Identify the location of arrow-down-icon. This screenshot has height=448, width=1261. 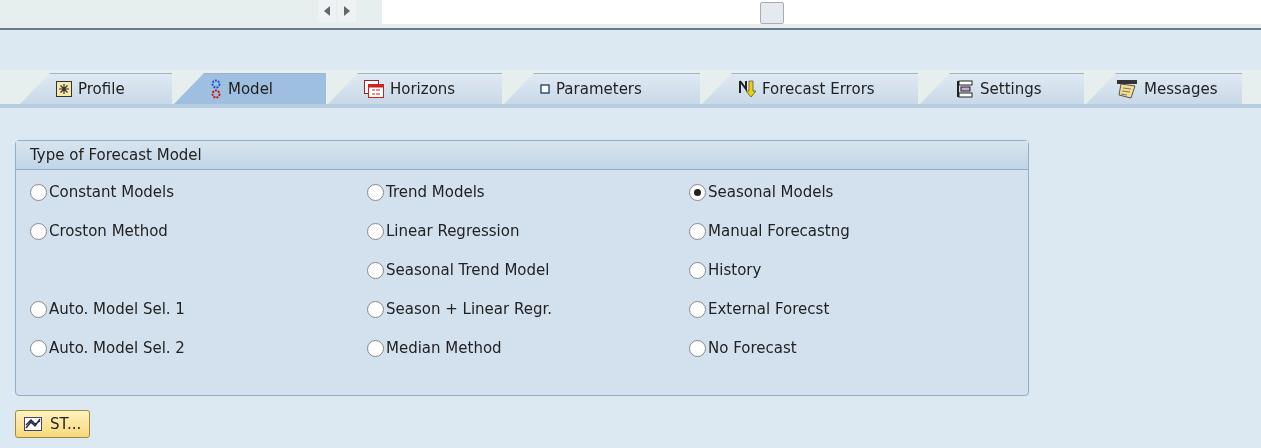
(747, 89).